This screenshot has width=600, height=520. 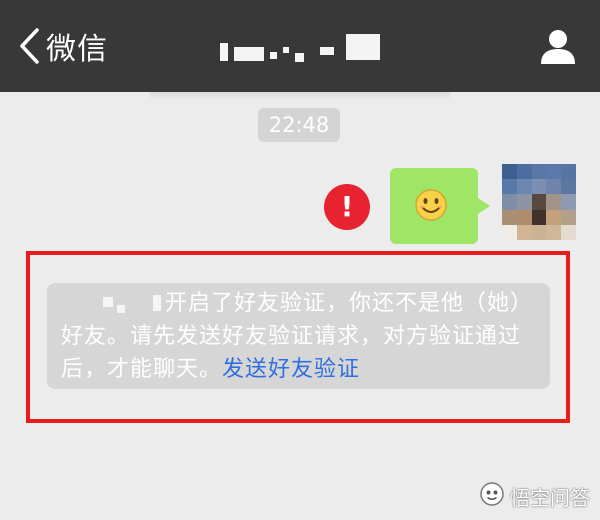 I want to click on back-button: 微信, so click(x=63, y=46).